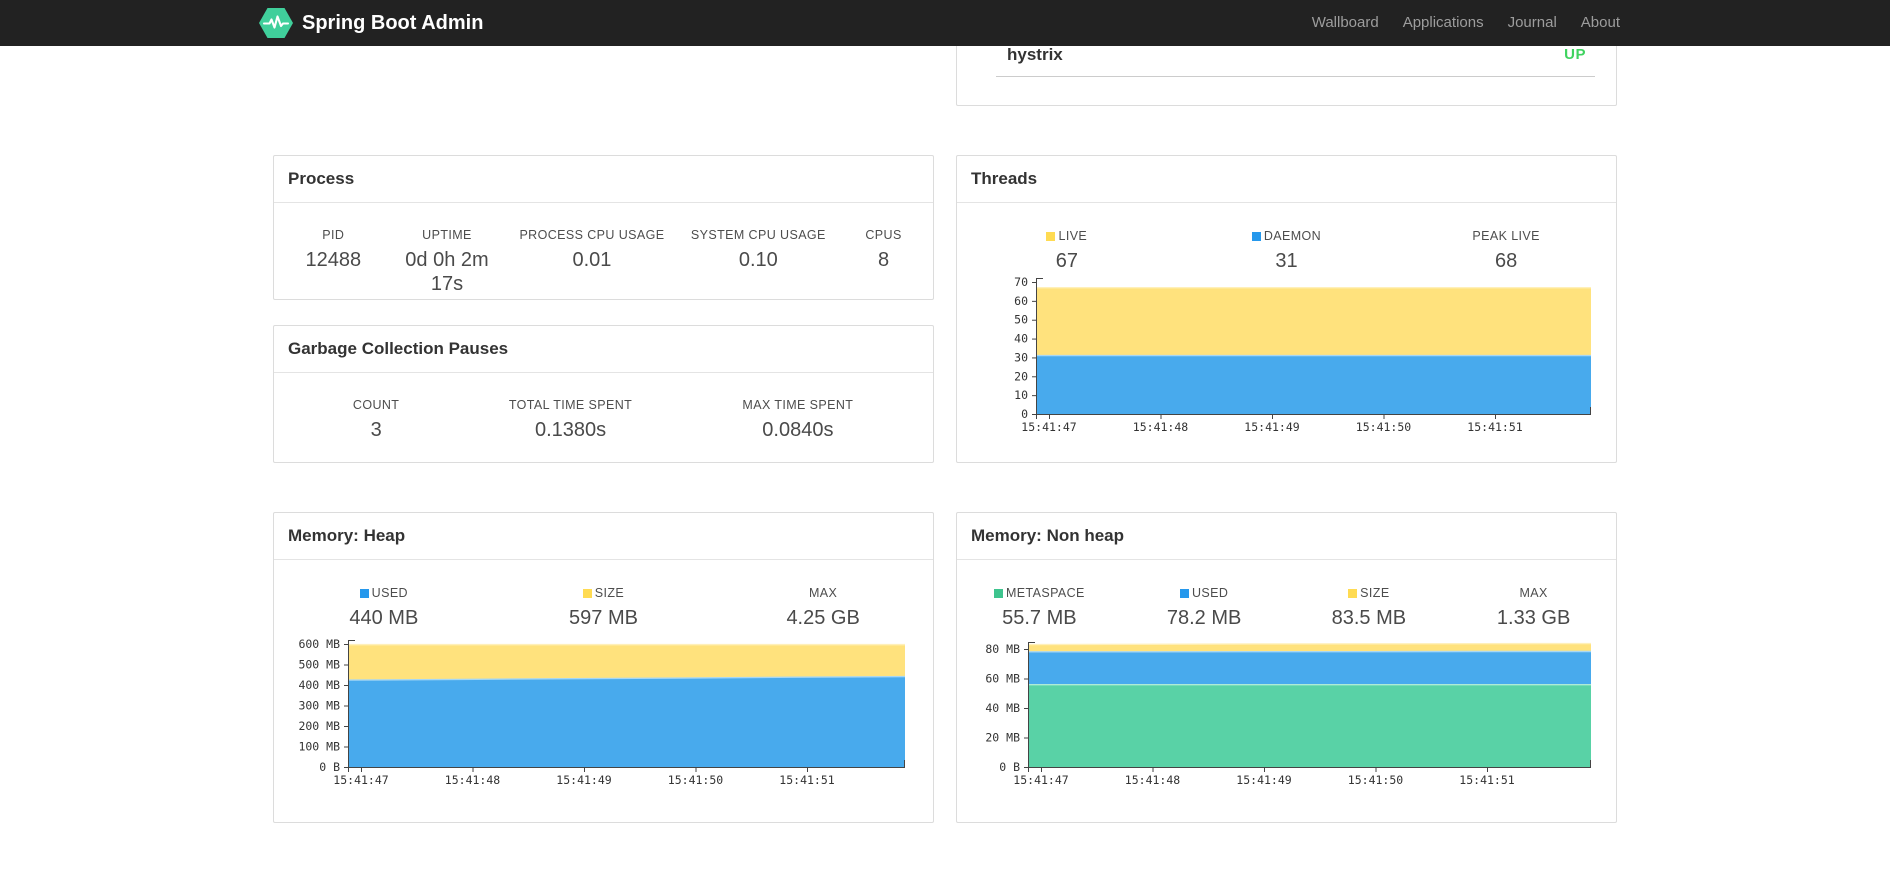  I want to click on nav-item-wallboard: Wallboard, so click(1345, 23).